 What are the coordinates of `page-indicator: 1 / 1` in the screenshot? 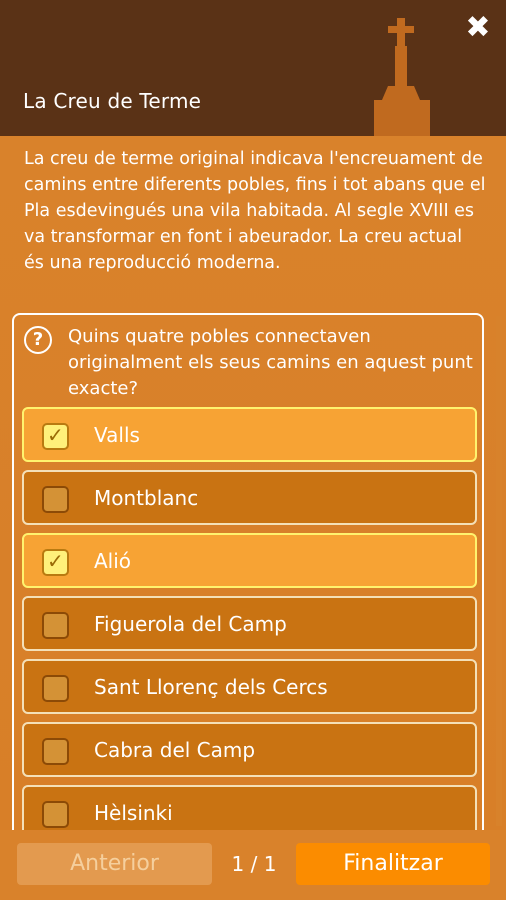 It's located at (254, 864).